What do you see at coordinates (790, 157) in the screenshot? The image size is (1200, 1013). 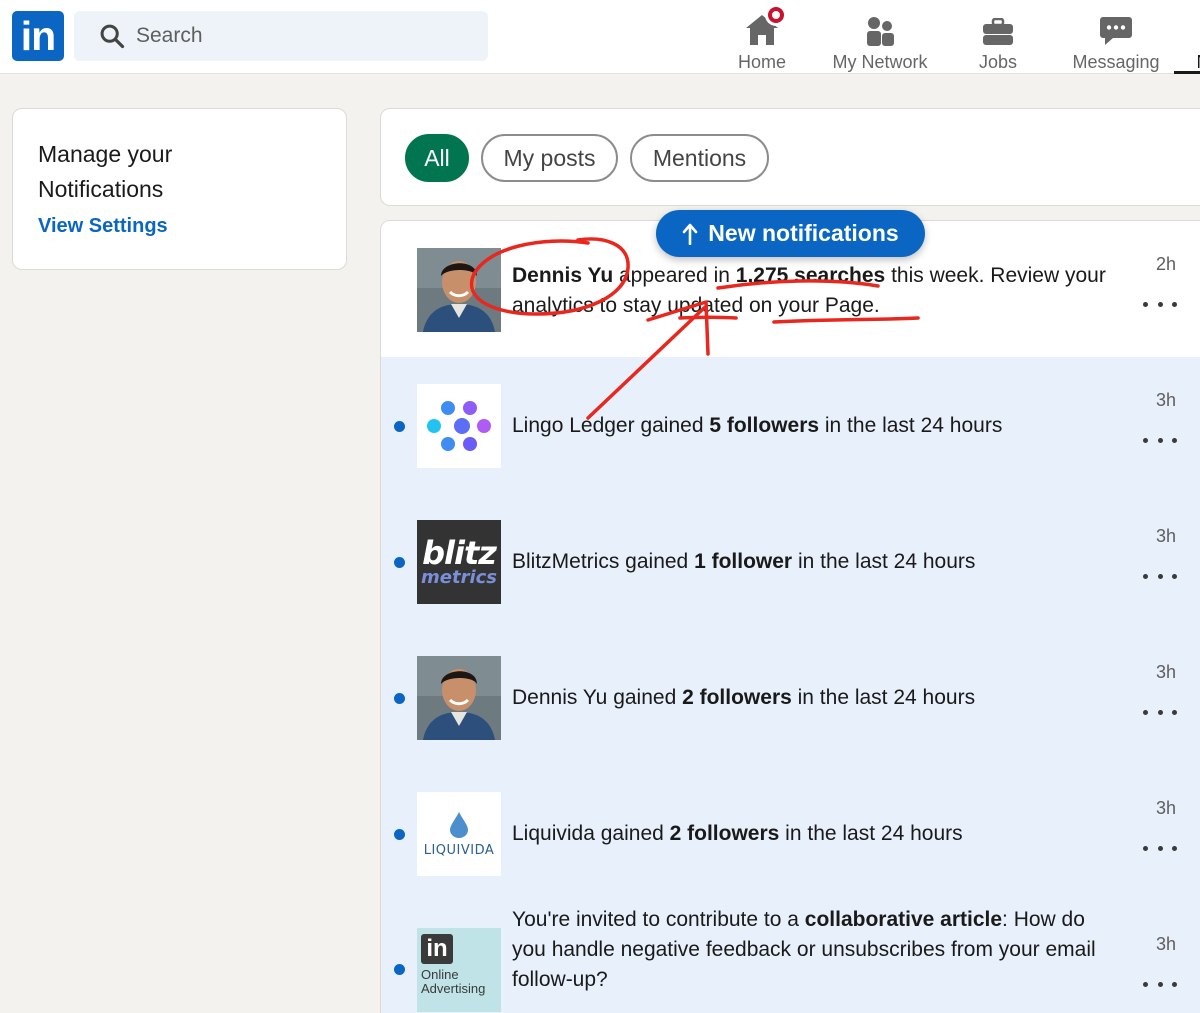 I see `filter-bar: All My posts Mentions` at bounding box center [790, 157].